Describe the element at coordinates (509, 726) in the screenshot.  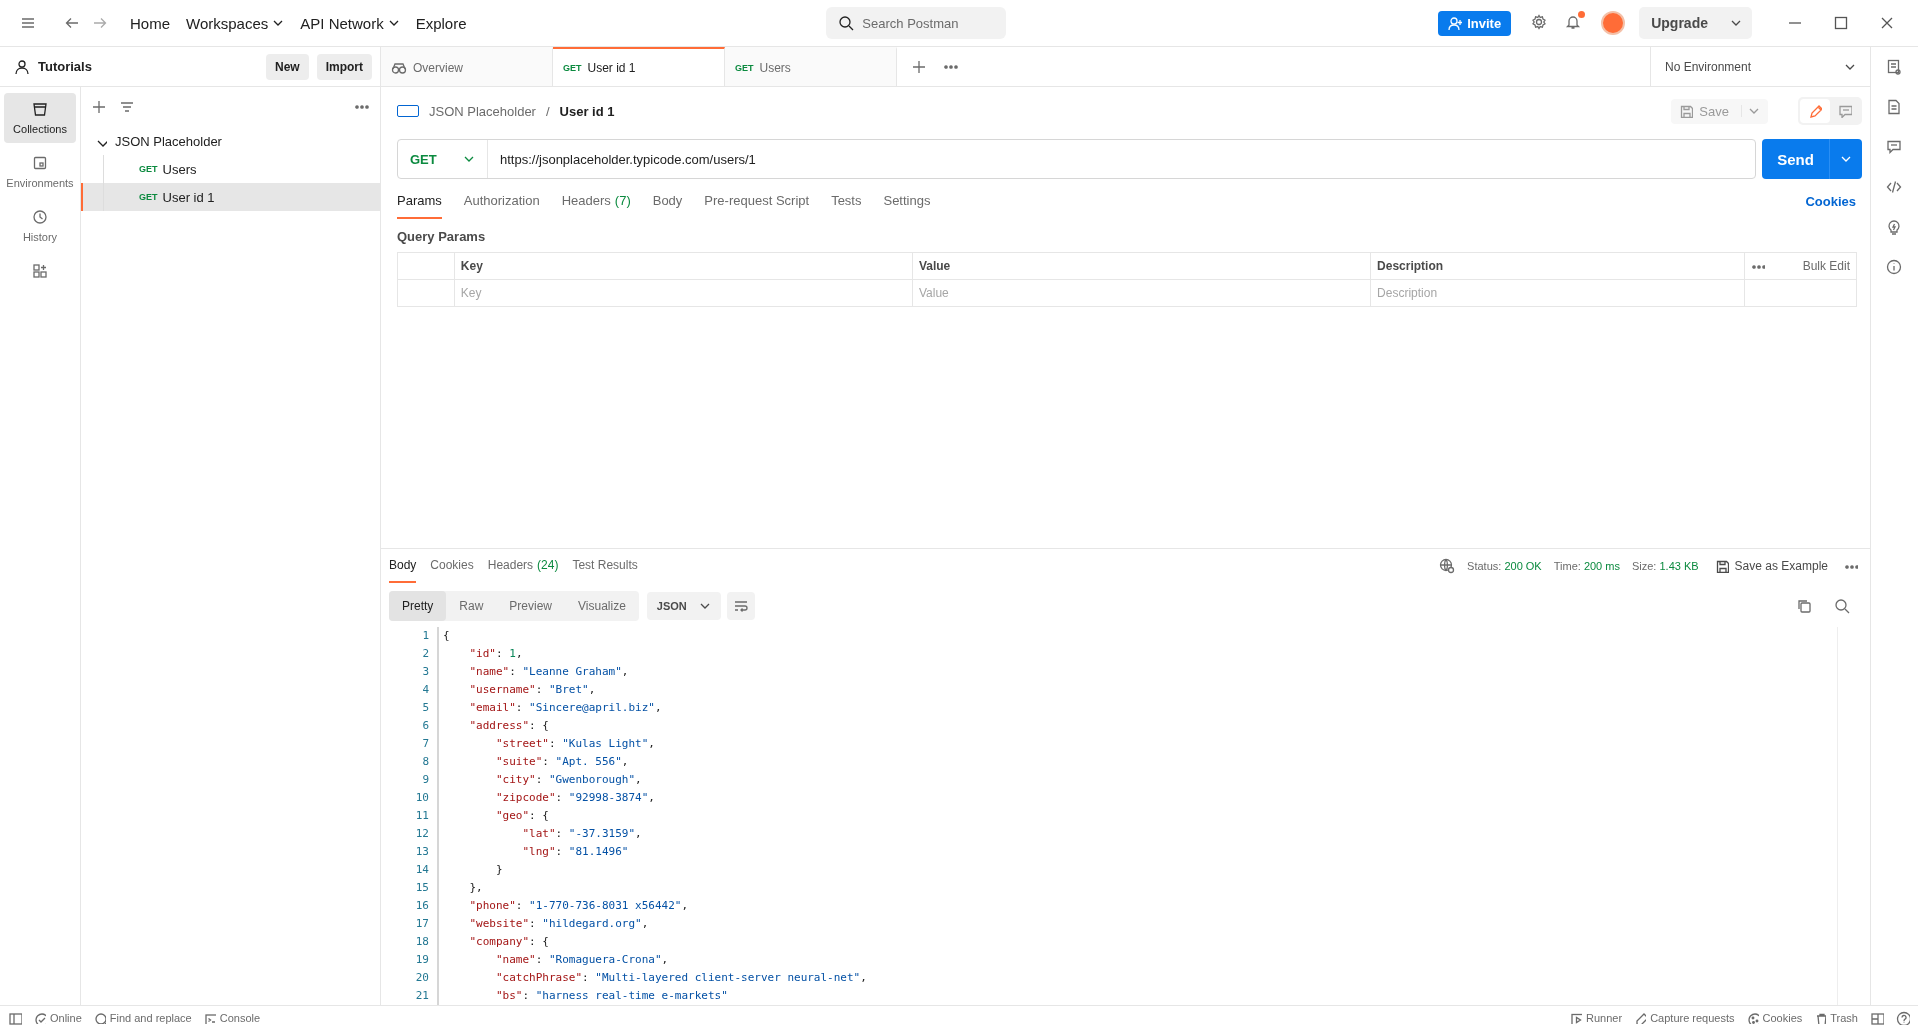
I see `code-line: "address": {` at that location.